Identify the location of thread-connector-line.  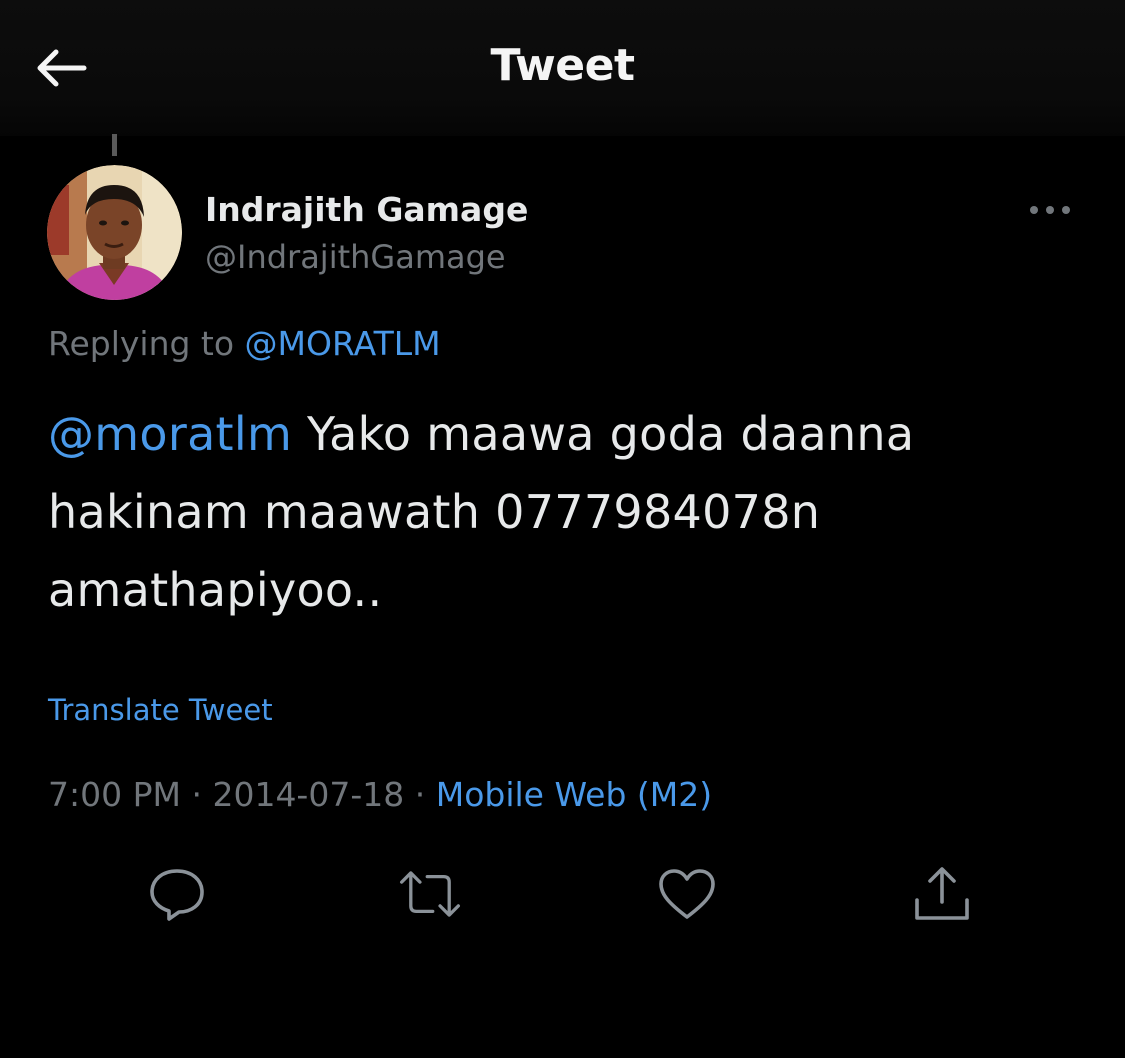
(114, 145).